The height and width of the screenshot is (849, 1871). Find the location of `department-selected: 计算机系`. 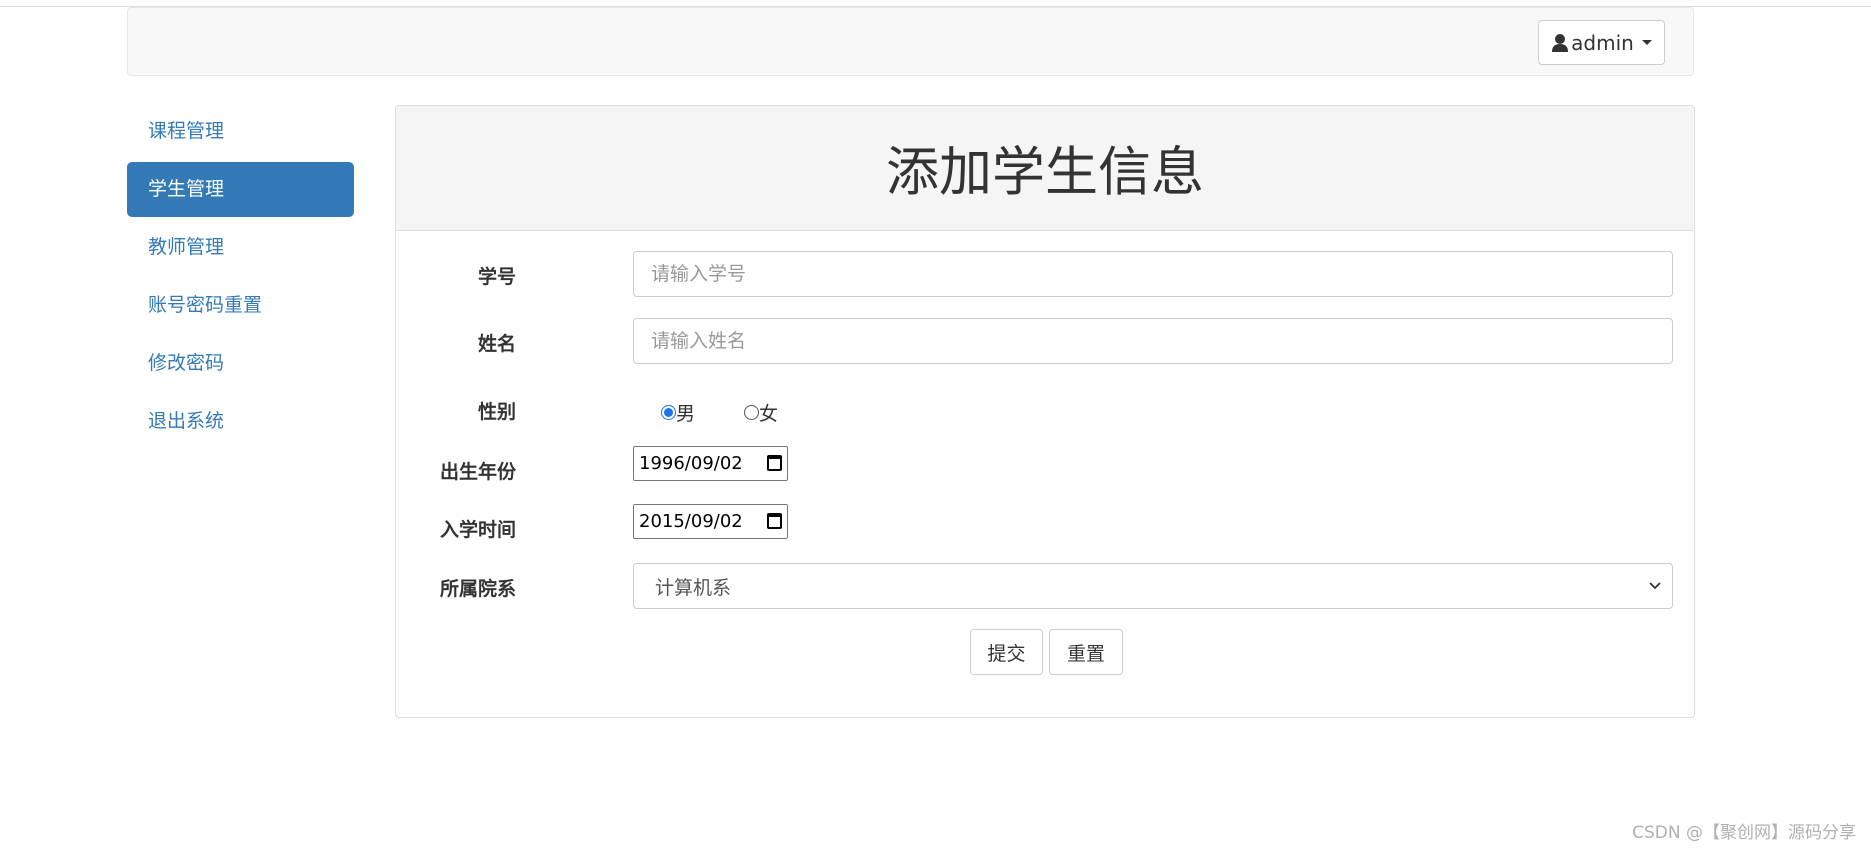

department-selected: 计算机系 is located at coordinates (693, 587).